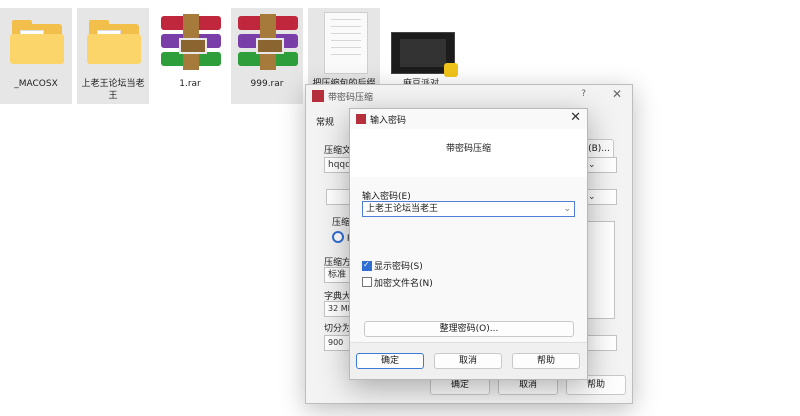 The height and width of the screenshot is (416, 800). Describe the element at coordinates (190, 84) in the screenshot. I see `file-label: 1.rar` at that location.